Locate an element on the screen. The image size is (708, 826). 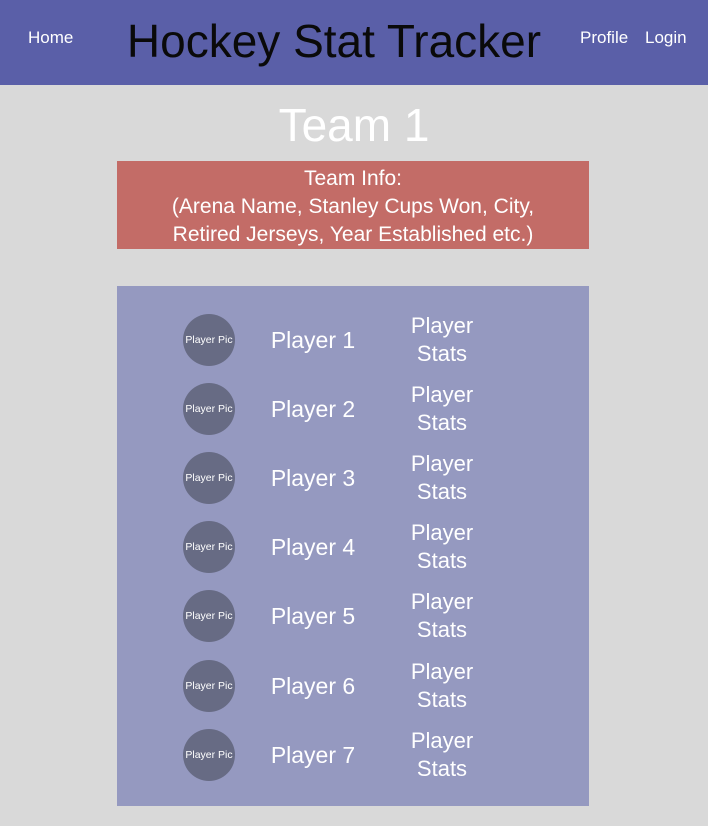
login-link: Login is located at coordinates (666, 38).